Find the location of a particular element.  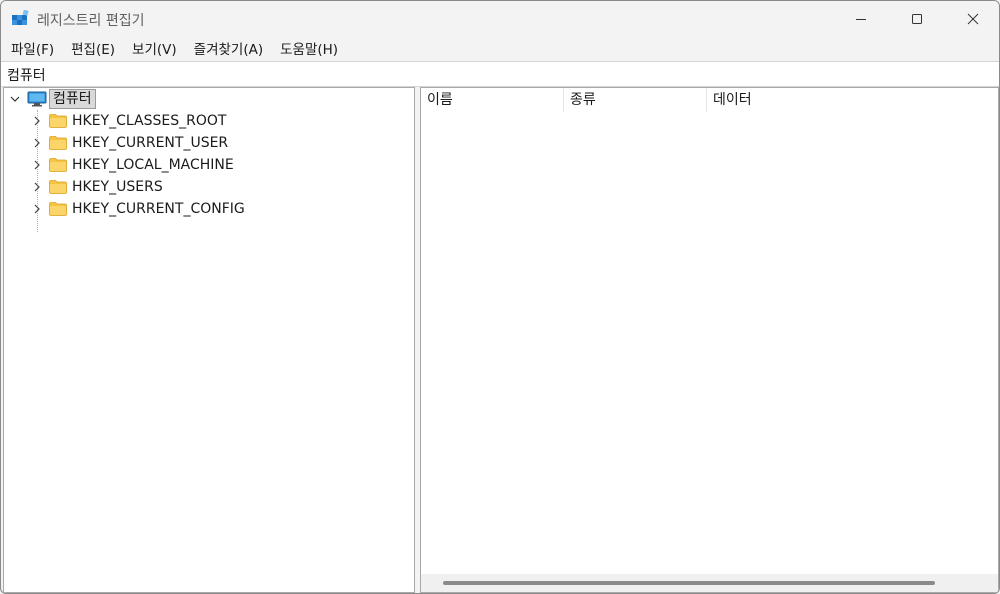

tree-item-label: HKEY_CLASSES_ROOT is located at coordinates (149, 121).